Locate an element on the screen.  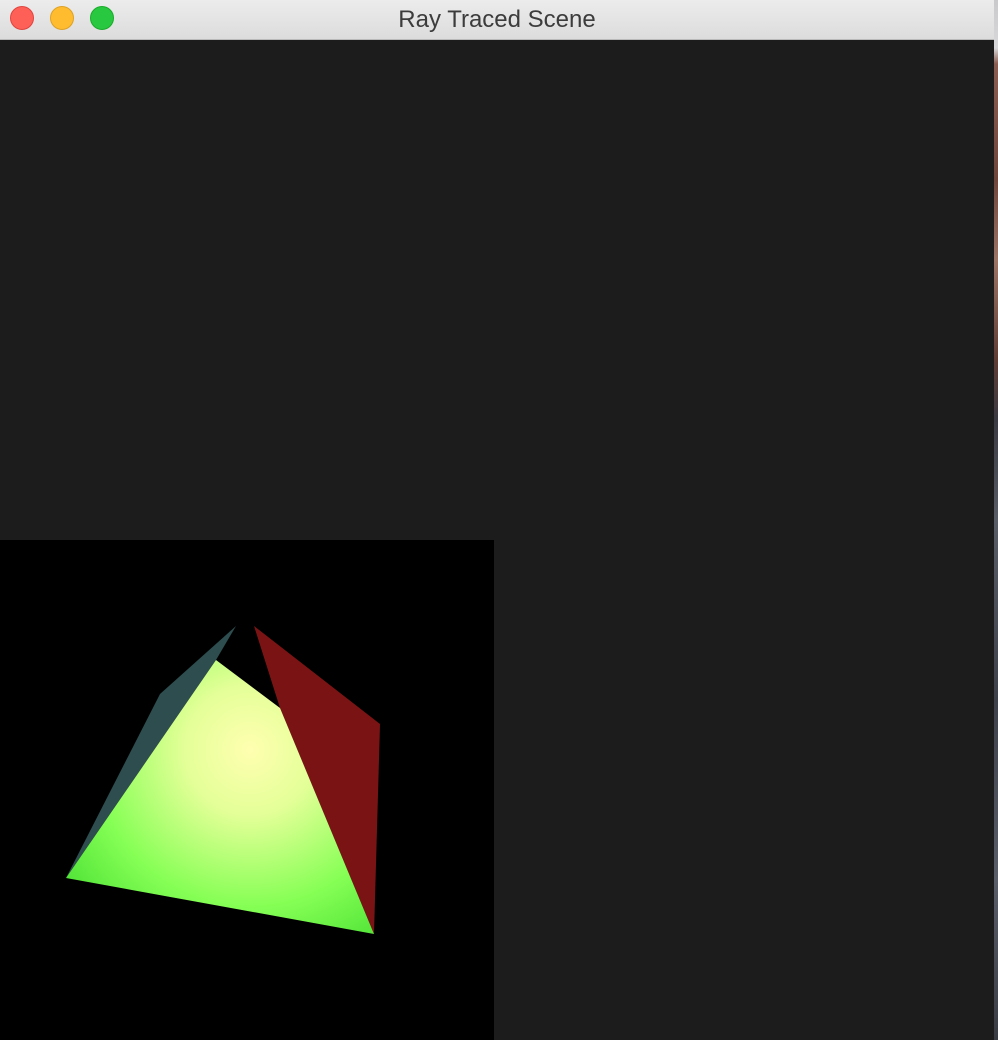
desktop-background is located at coordinates (996, 520).